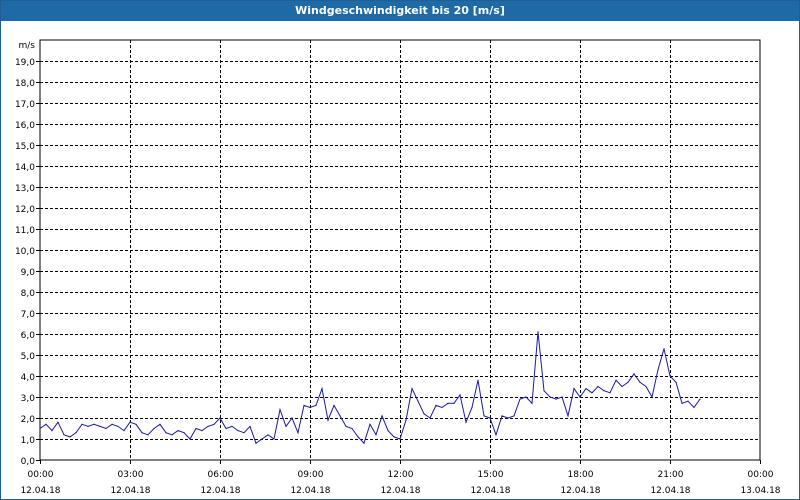 The height and width of the screenshot is (500, 800). I want to click on y-tick-label: 0,0, so click(28, 462).